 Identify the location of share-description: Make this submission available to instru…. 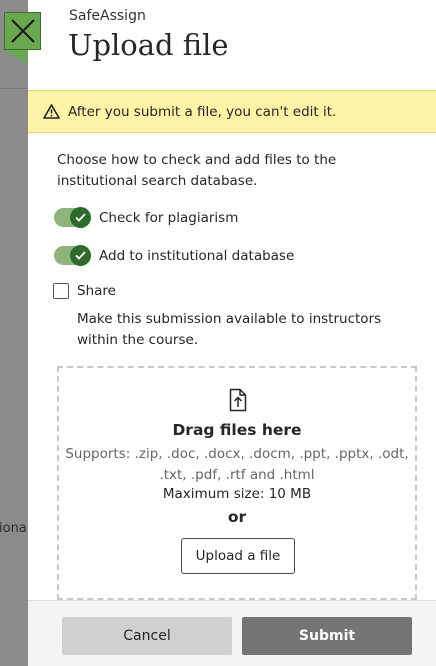
(229, 329).